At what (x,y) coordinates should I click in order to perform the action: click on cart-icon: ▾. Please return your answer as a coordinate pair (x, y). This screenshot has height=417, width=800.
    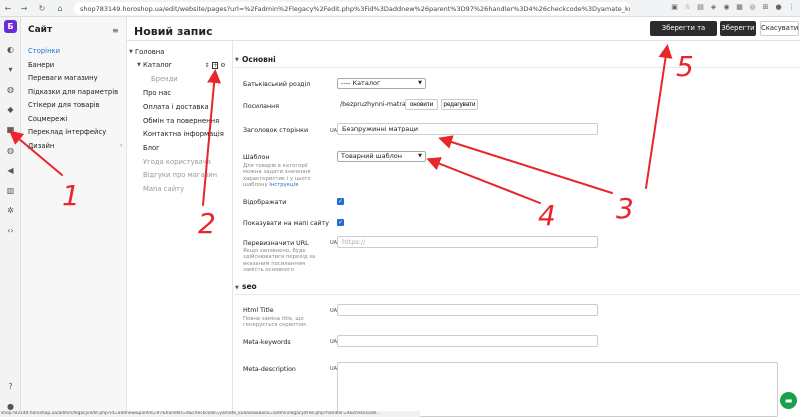
    Looking at the image, I should click on (10, 69).